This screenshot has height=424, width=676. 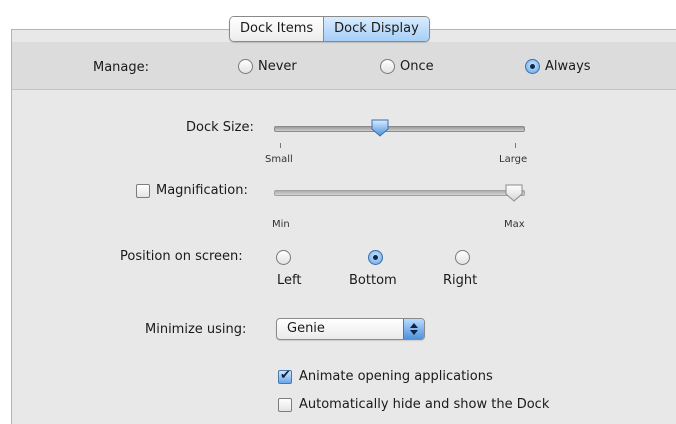 What do you see at coordinates (245, 66) in the screenshot?
I see `manage-never-radio` at bounding box center [245, 66].